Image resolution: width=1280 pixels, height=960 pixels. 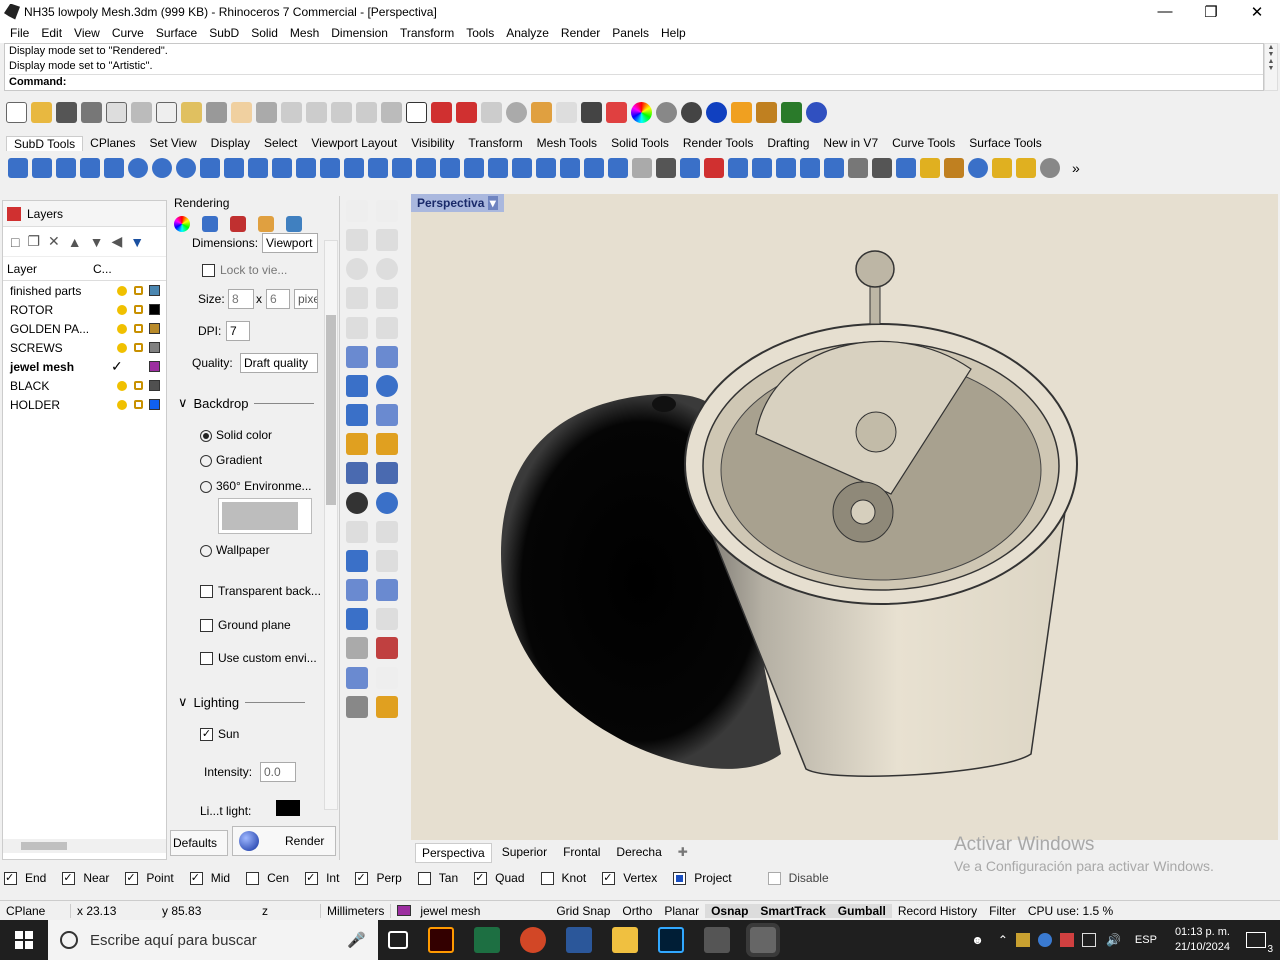 I want to click on subd-globe-icon, so click(x=978, y=168).